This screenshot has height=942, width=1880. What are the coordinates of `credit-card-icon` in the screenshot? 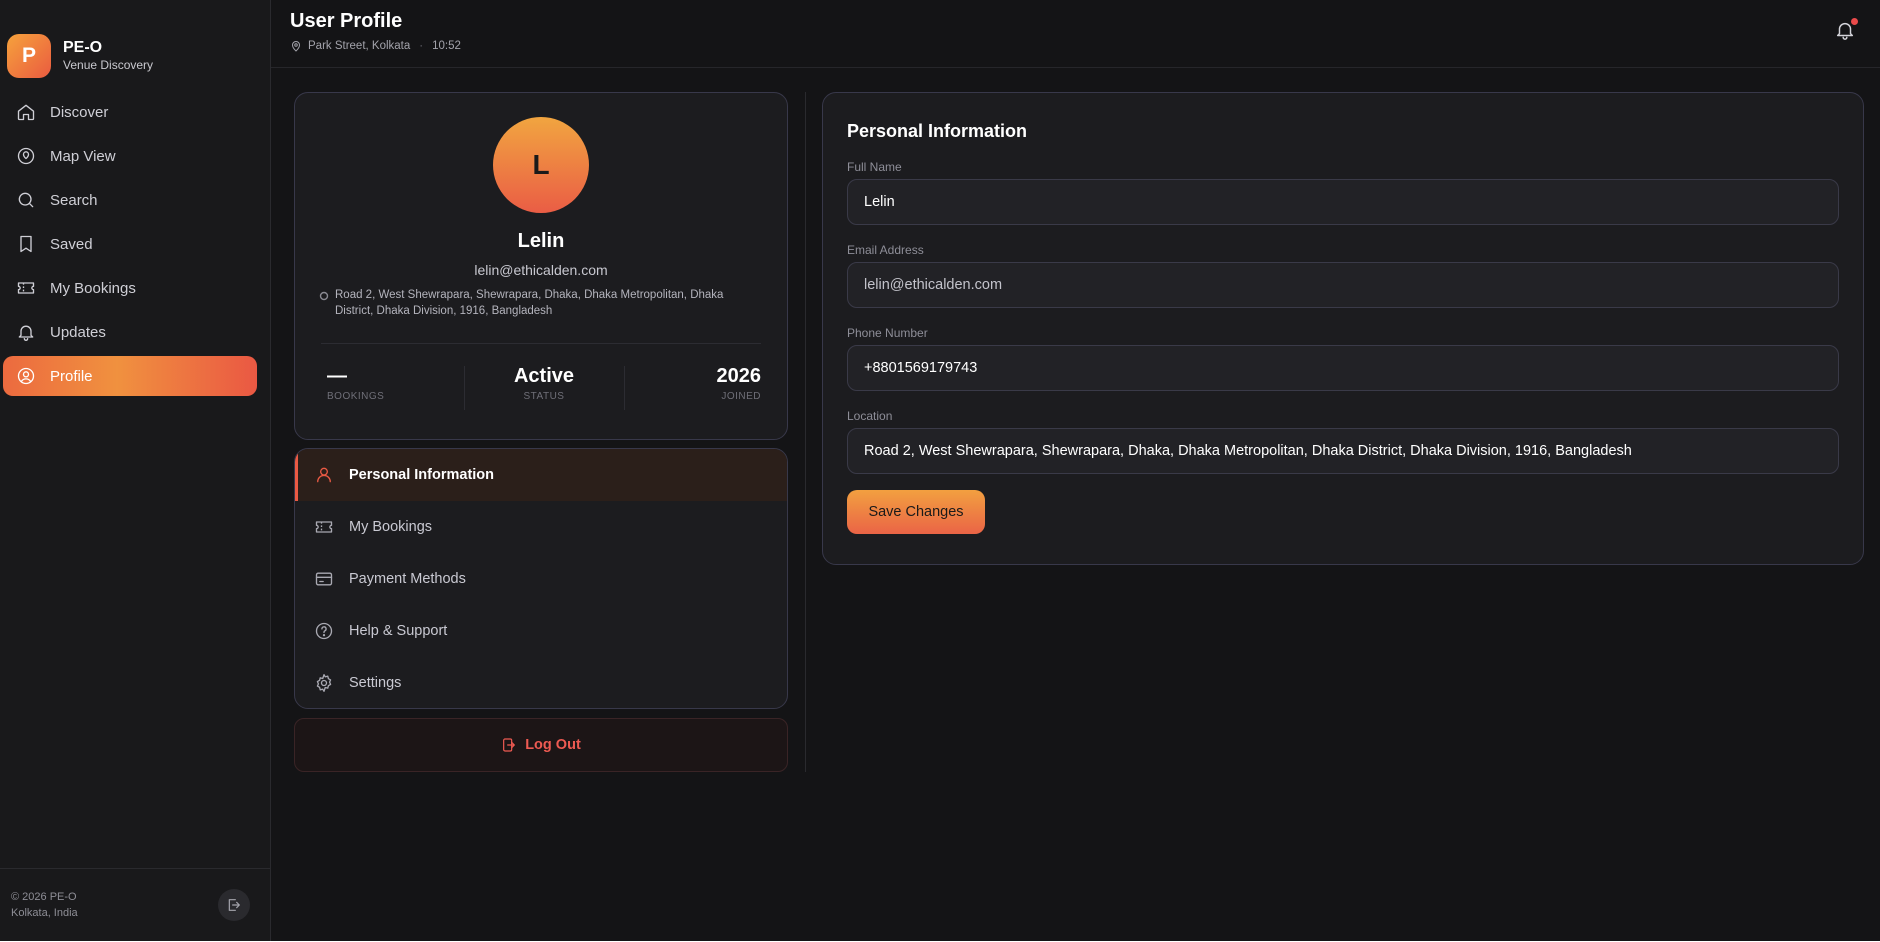 It's located at (324, 579).